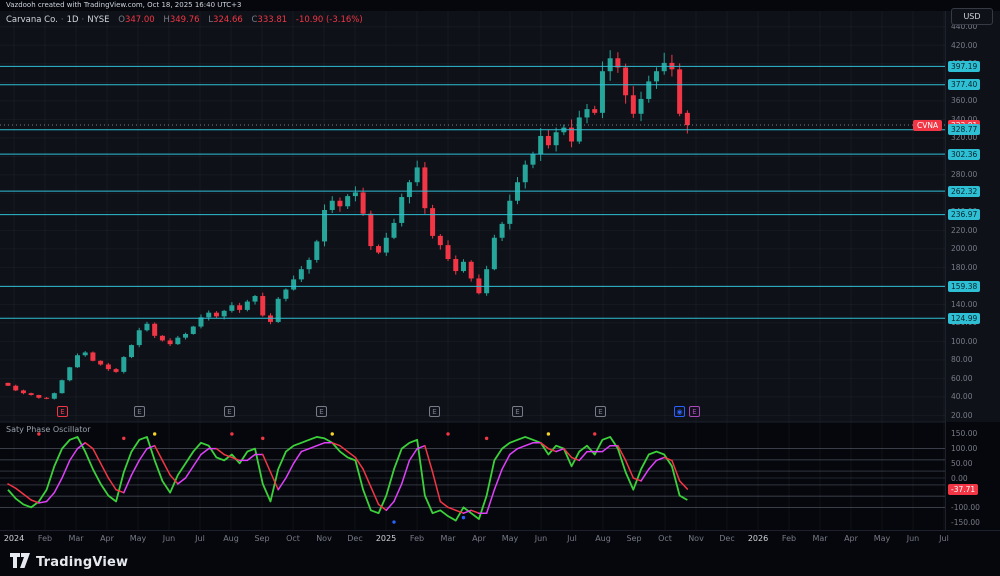 The height and width of the screenshot is (576, 1000). I want to click on oscillator-tick: 0.00, so click(959, 478).